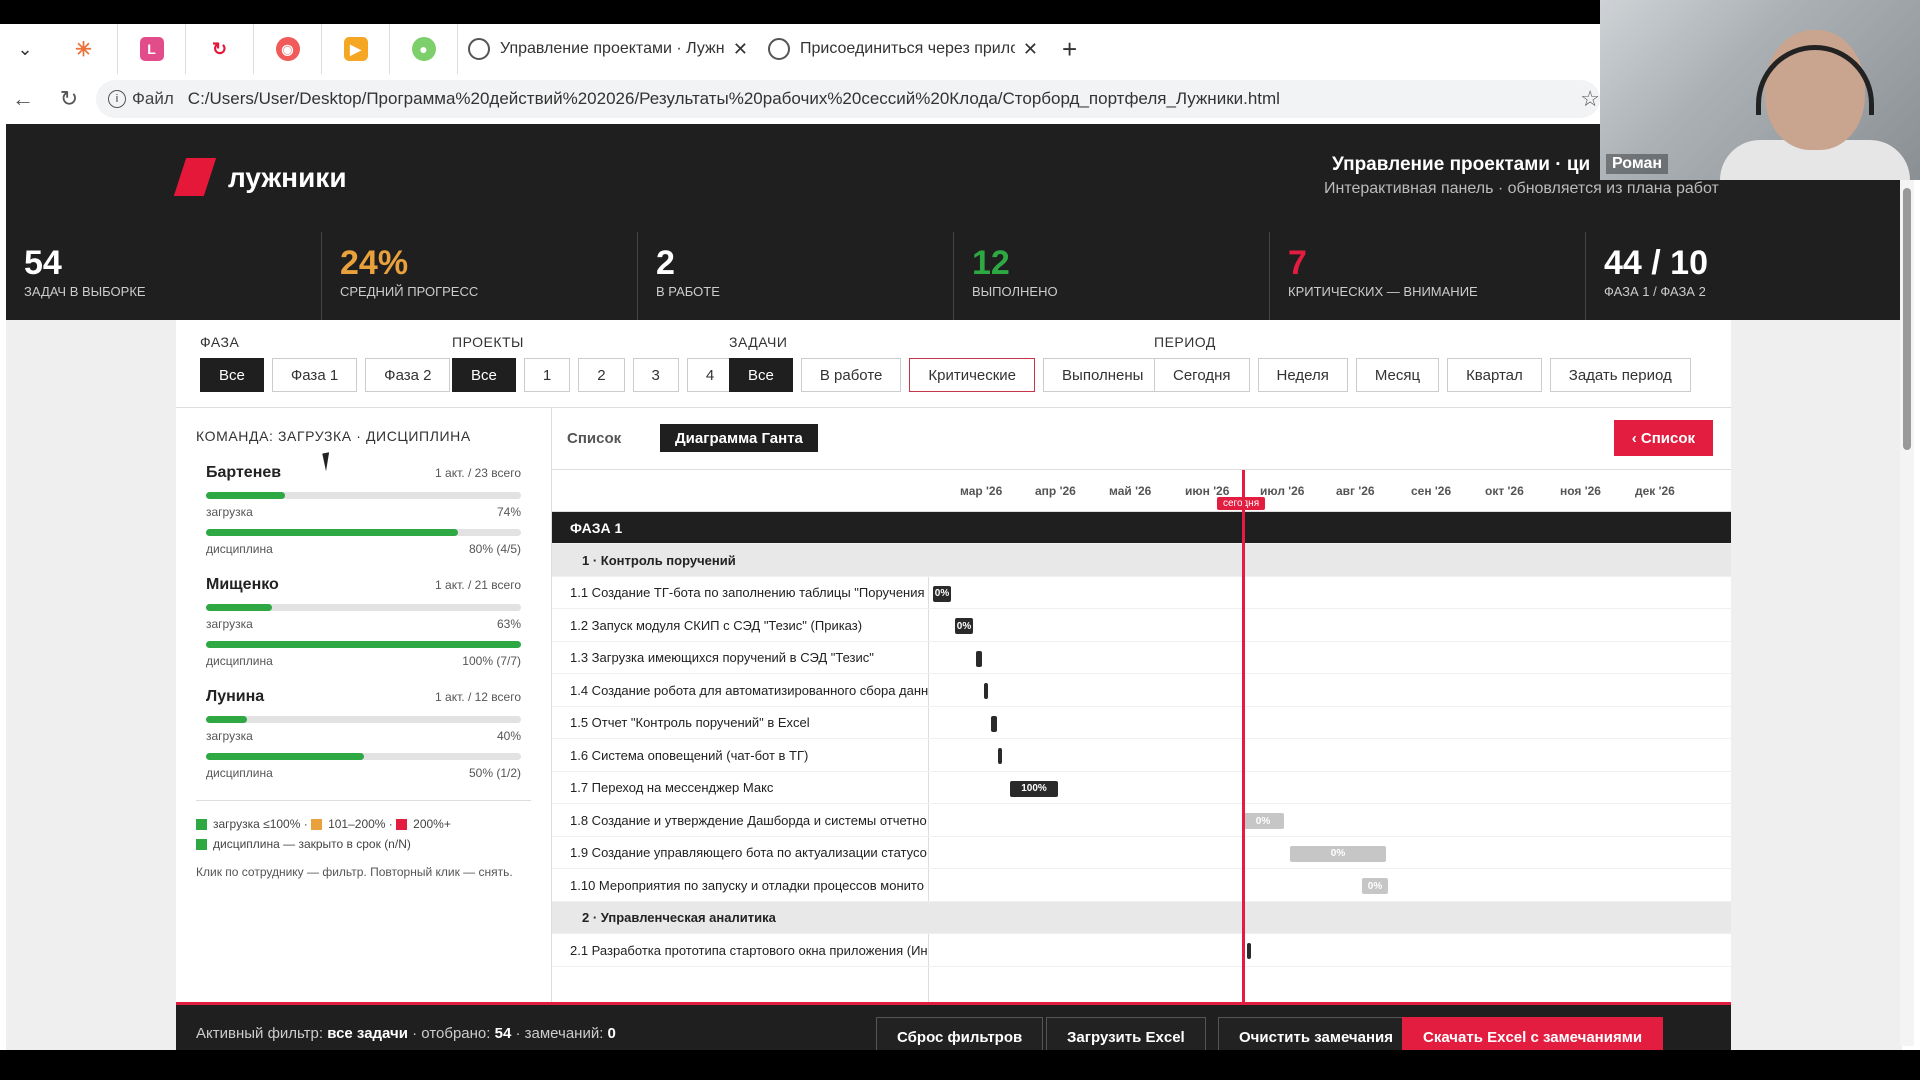 The width and height of the screenshot is (1920, 1080). I want to click on filter-phase-option: Фаза 1, so click(314, 375).